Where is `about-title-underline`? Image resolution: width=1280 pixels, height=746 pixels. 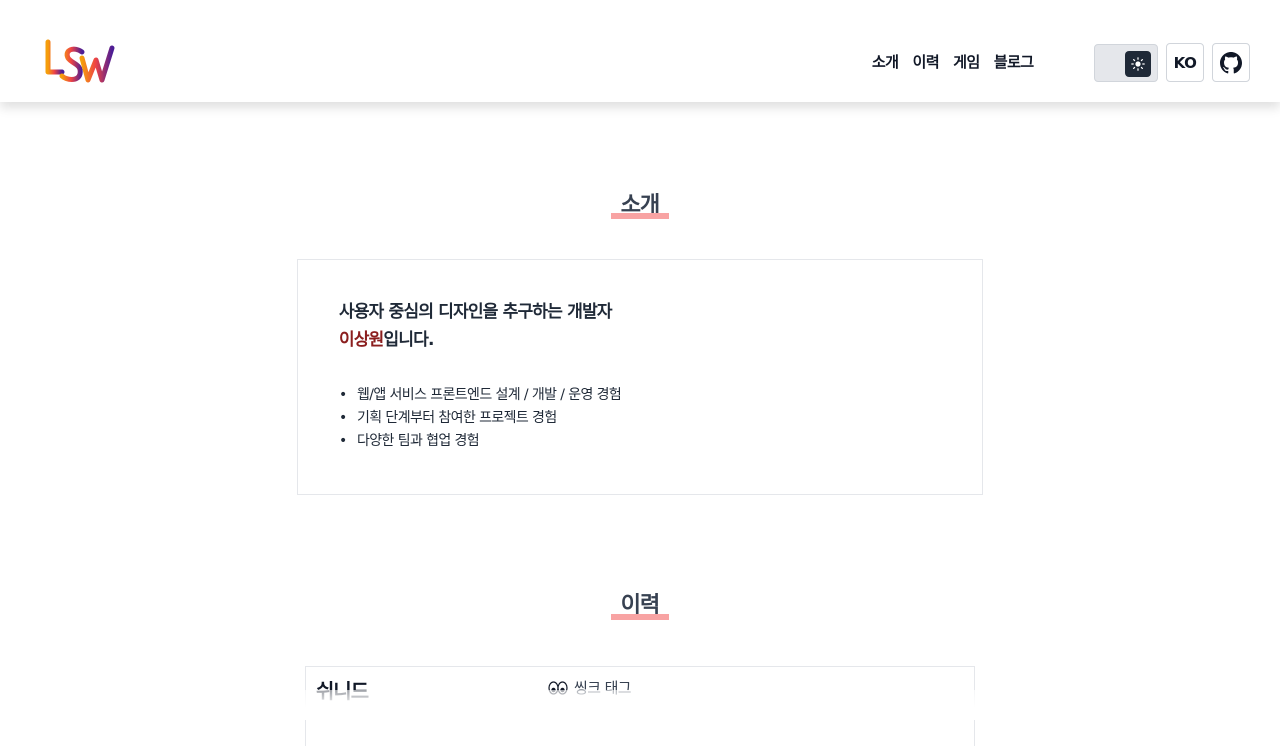
about-title-underline is located at coordinates (640, 216).